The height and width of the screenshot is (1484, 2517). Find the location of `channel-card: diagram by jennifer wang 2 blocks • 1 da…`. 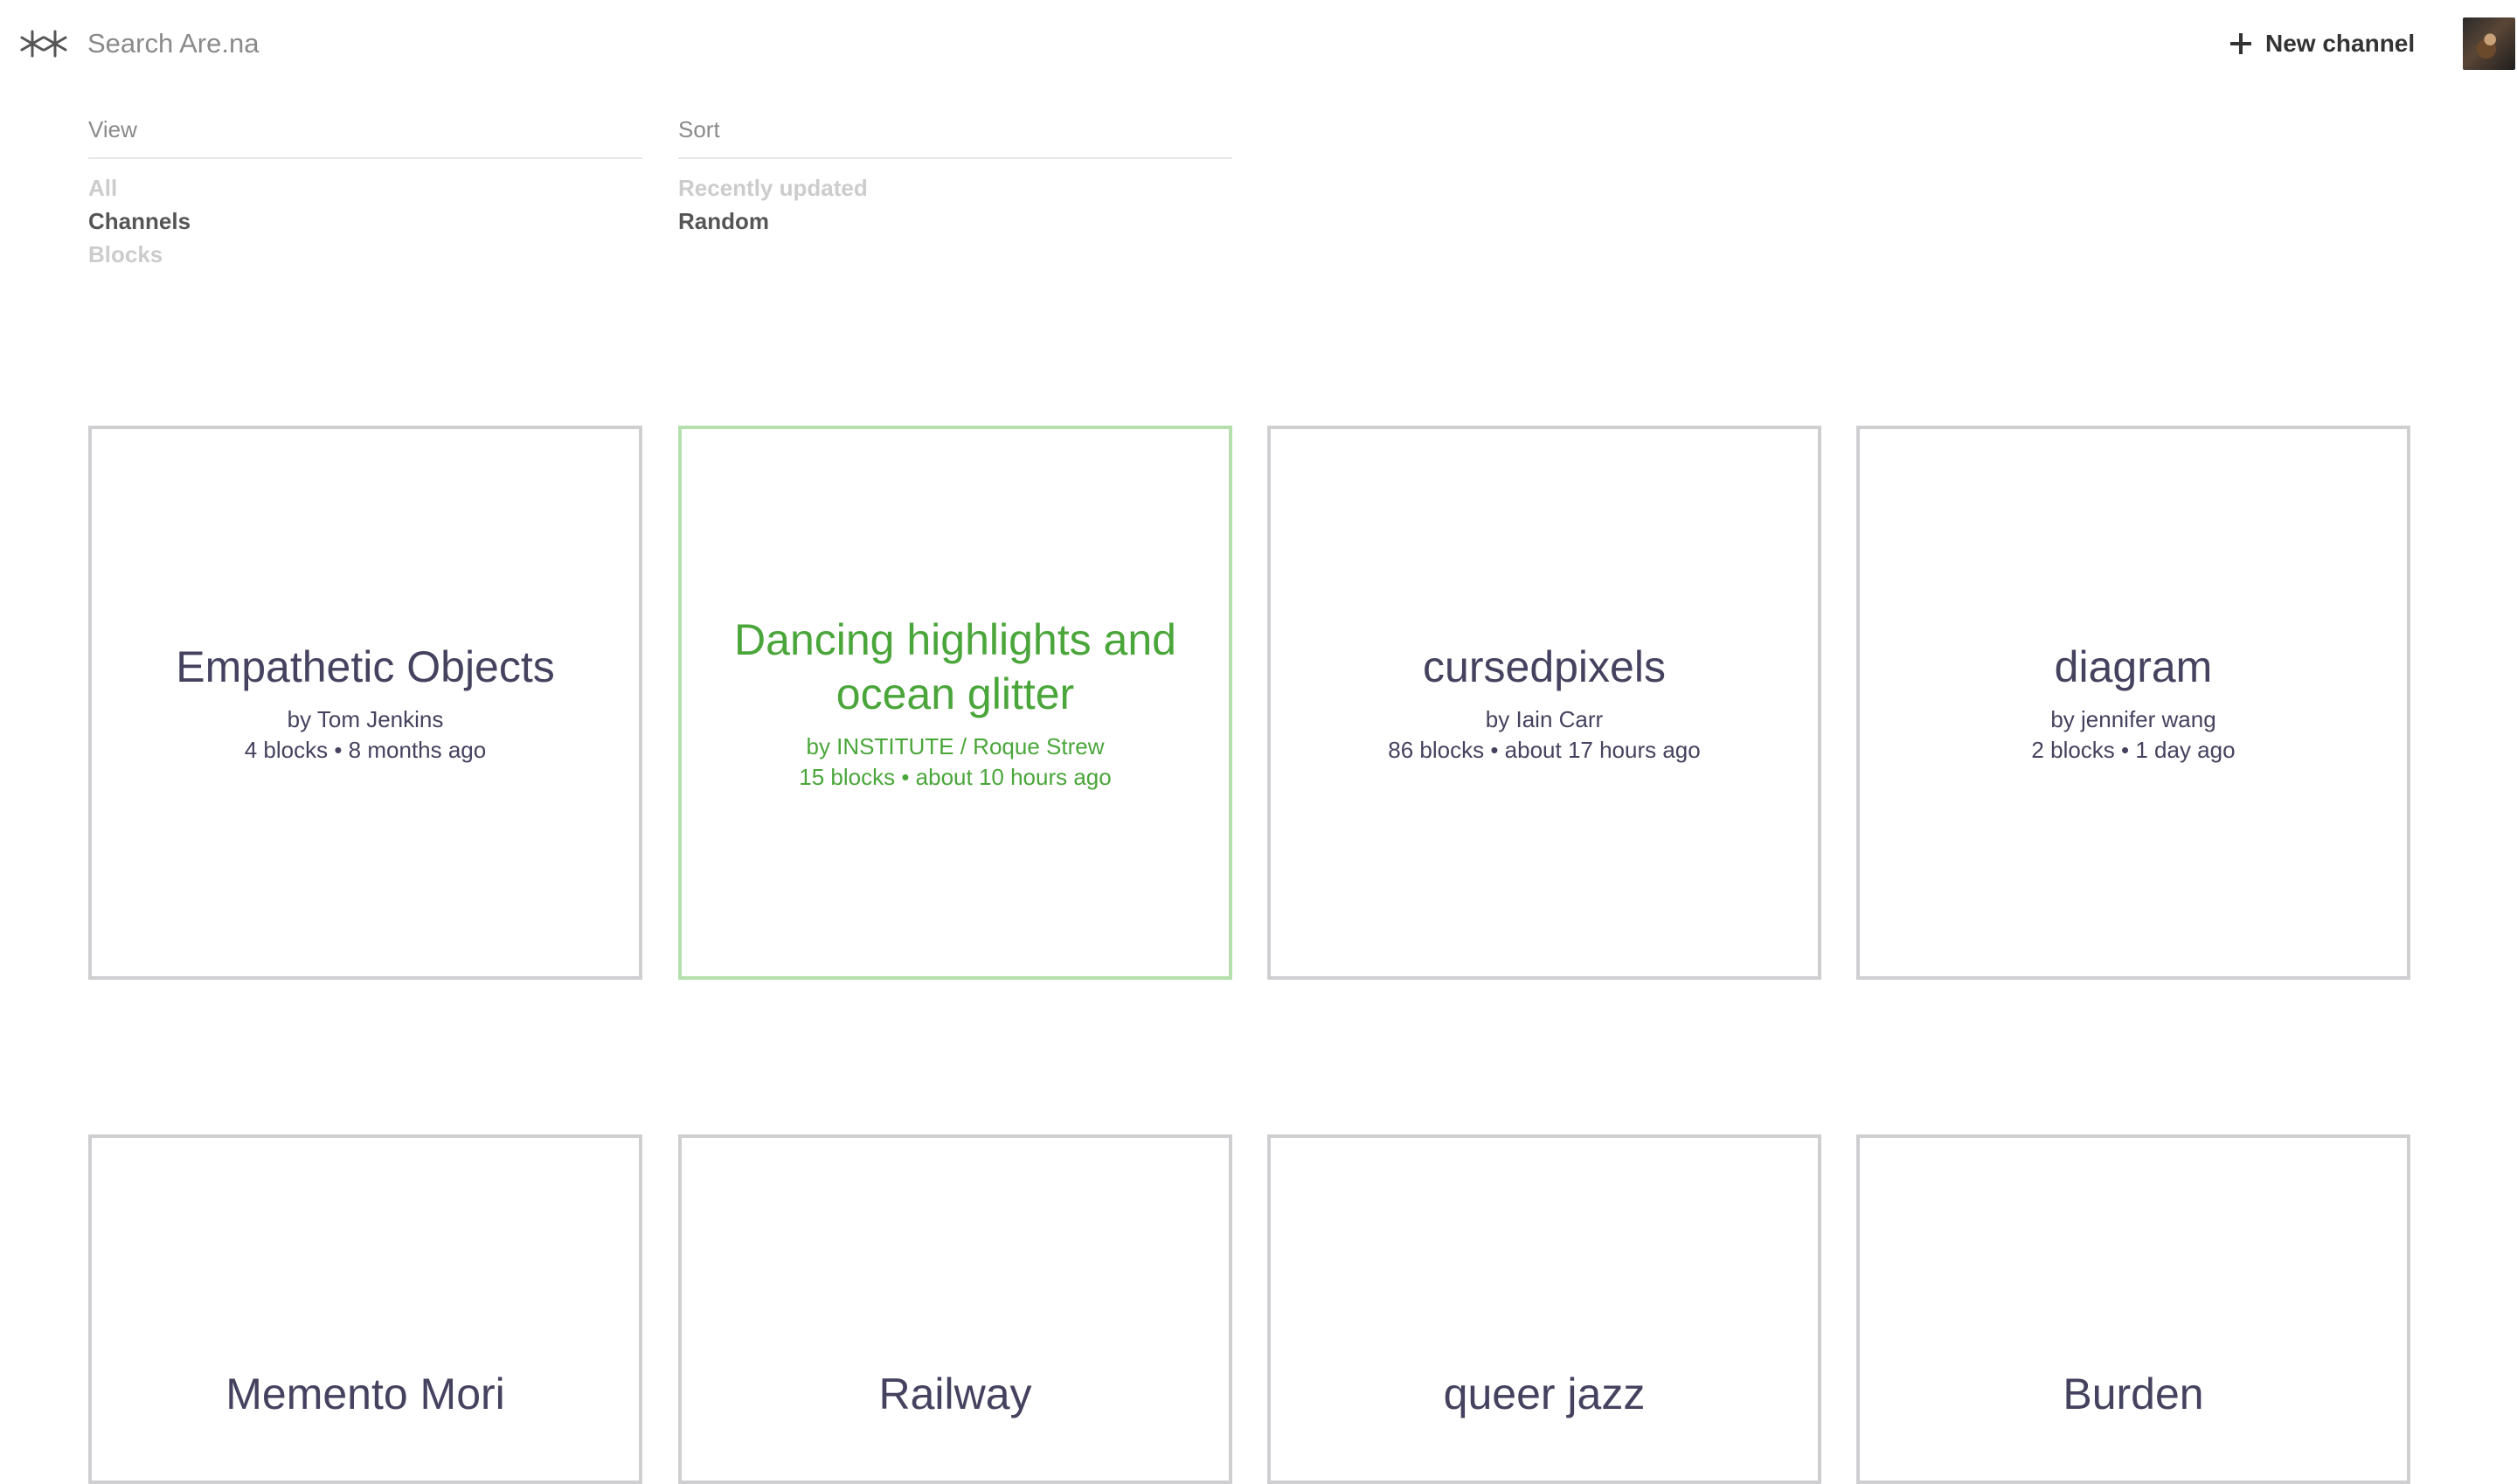

channel-card: diagram by jennifer wang 2 blocks • 1 da… is located at coordinates (2133, 703).